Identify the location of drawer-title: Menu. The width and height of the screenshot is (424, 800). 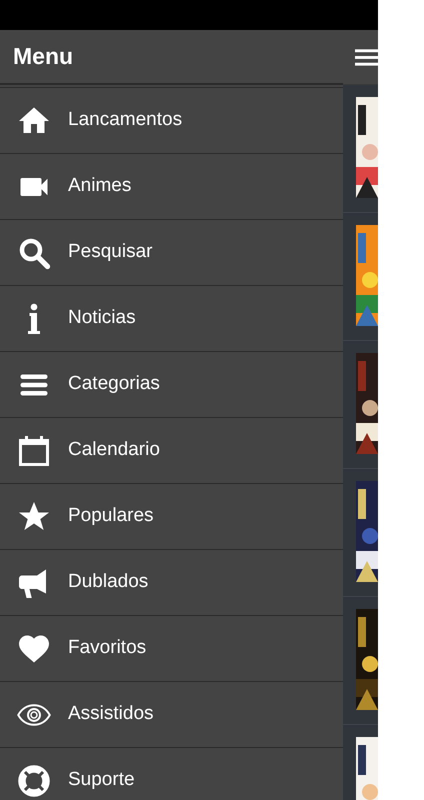
(43, 57).